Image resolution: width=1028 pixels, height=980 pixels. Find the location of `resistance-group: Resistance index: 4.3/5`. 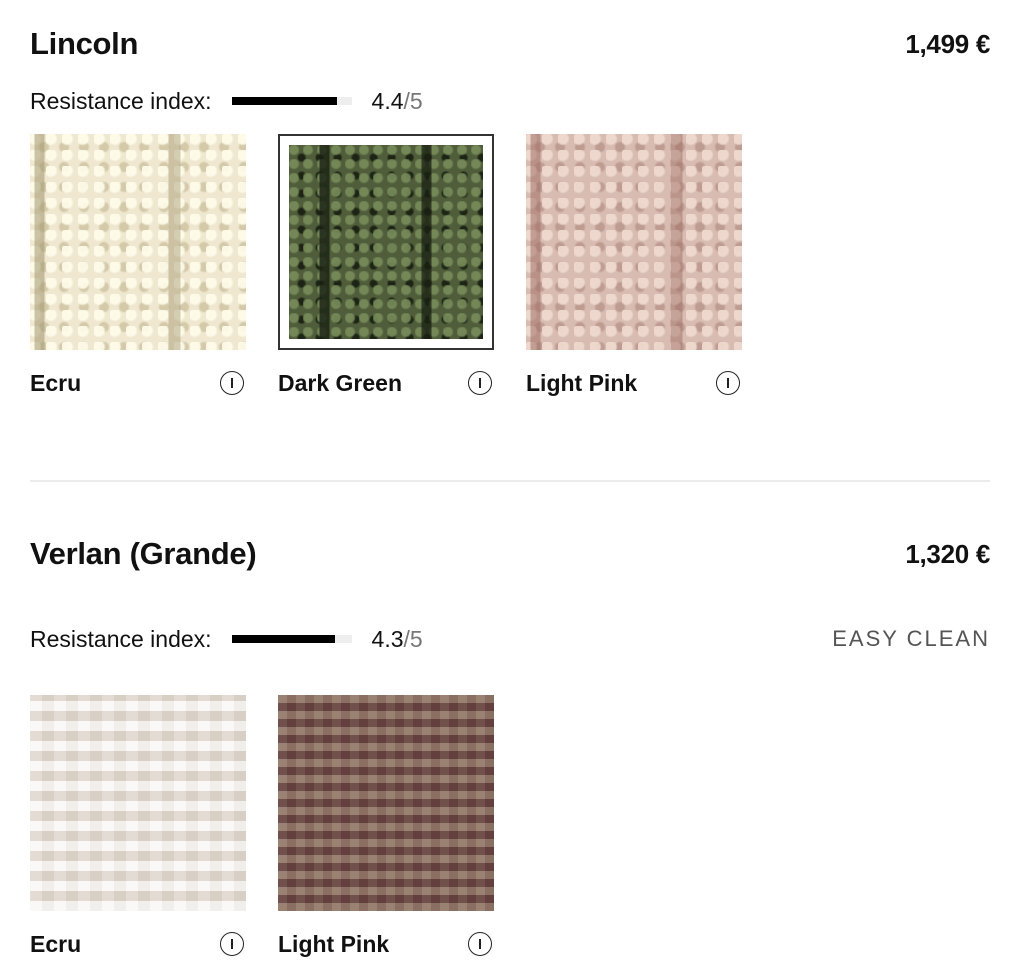

resistance-group: Resistance index: 4.3/5 is located at coordinates (226, 639).